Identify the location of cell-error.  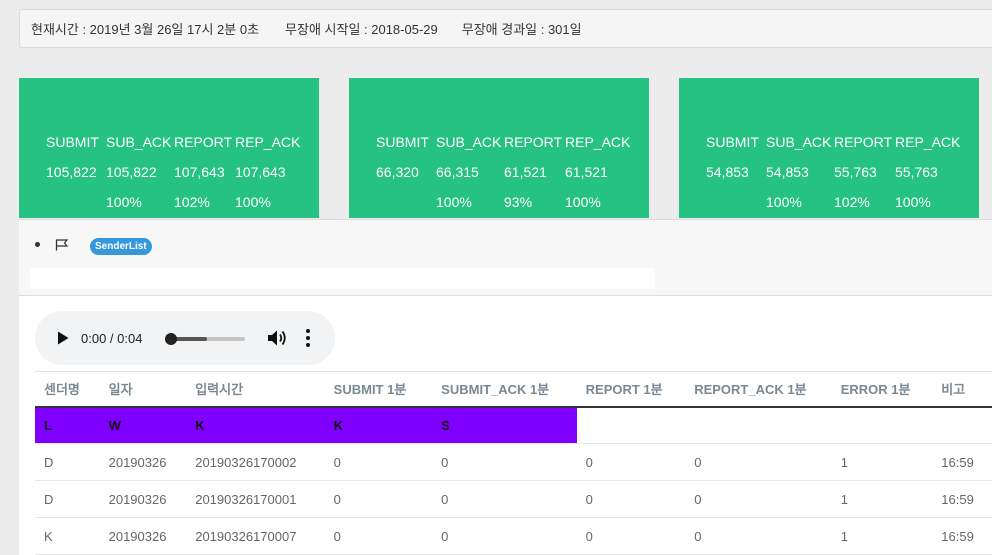
(882, 425).